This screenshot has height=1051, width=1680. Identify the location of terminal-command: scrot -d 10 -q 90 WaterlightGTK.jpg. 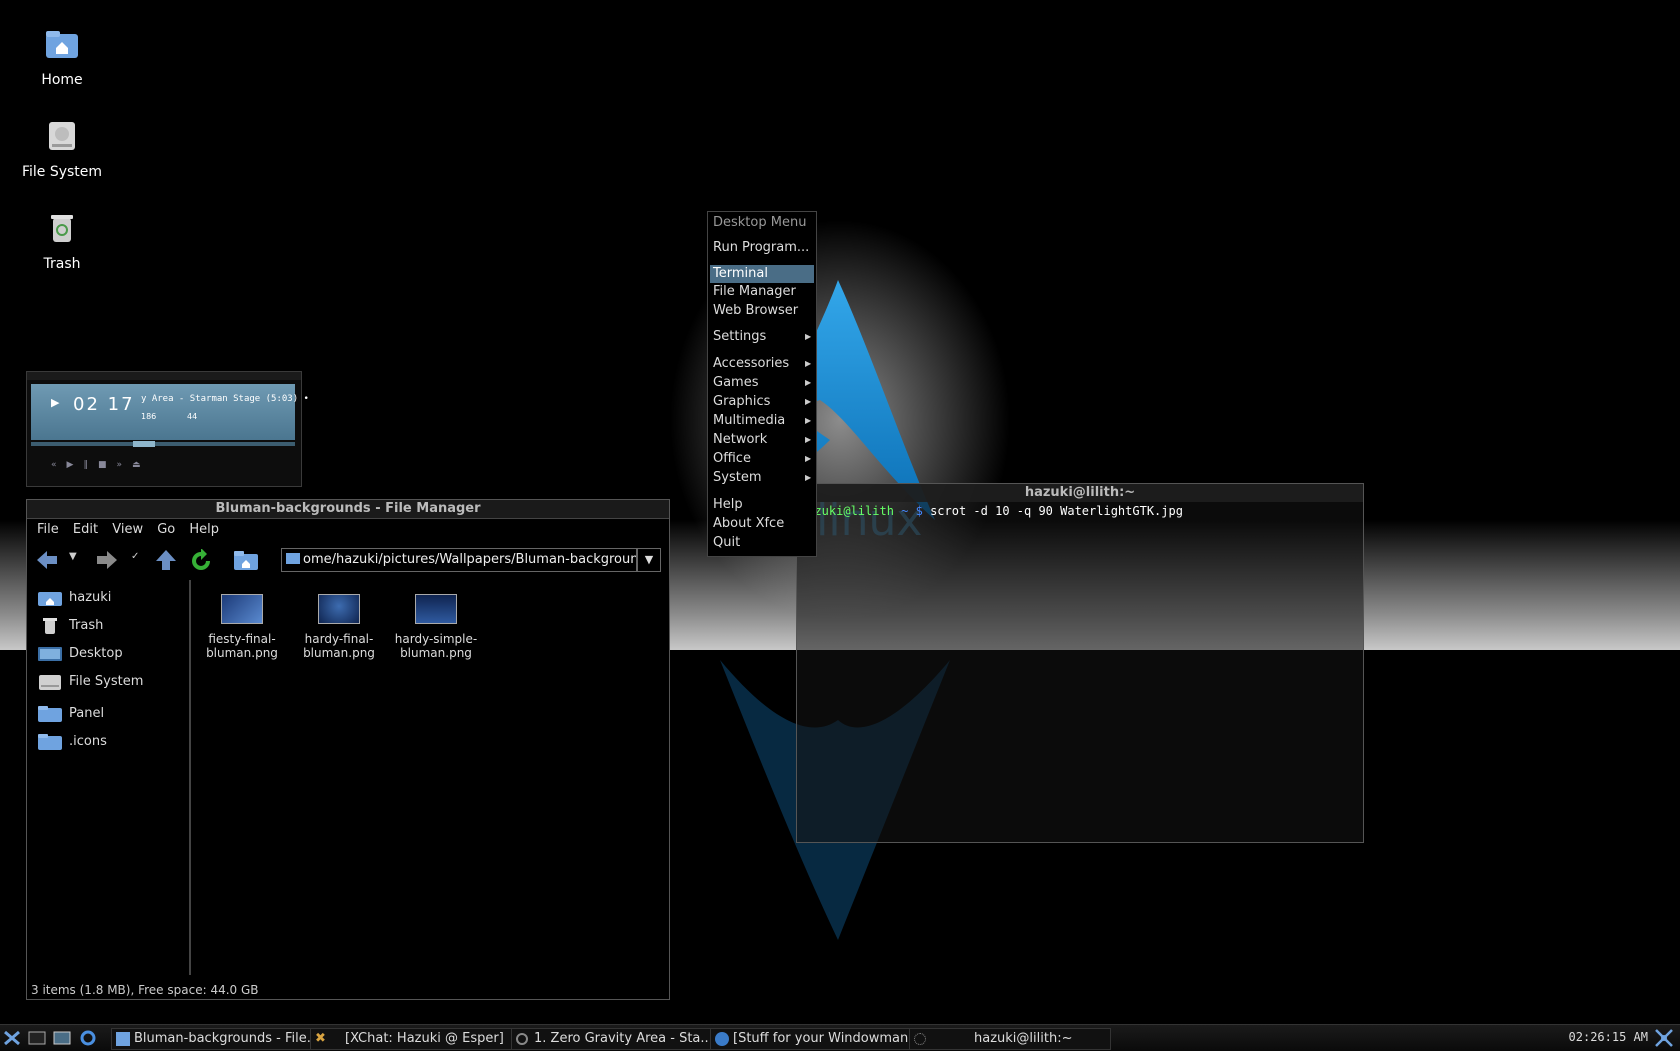
(1056, 511).